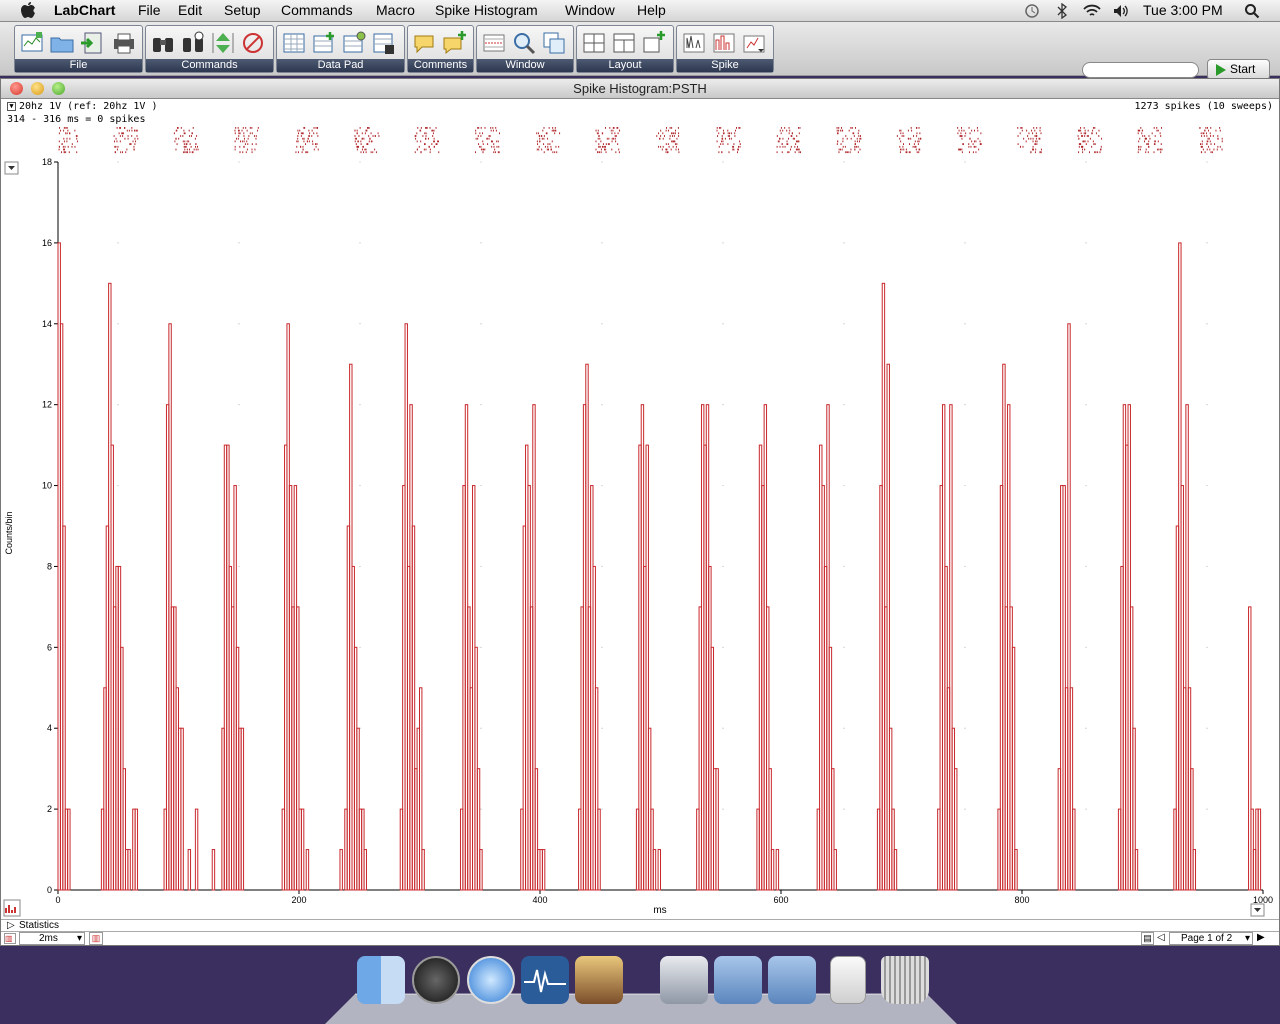 The height and width of the screenshot is (1024, 1280). What do you see at coordinates (1183, 10) in the screenshot?
I see `menu-clock: Tue 3:00 PM` at bounding box center [1183, 10].